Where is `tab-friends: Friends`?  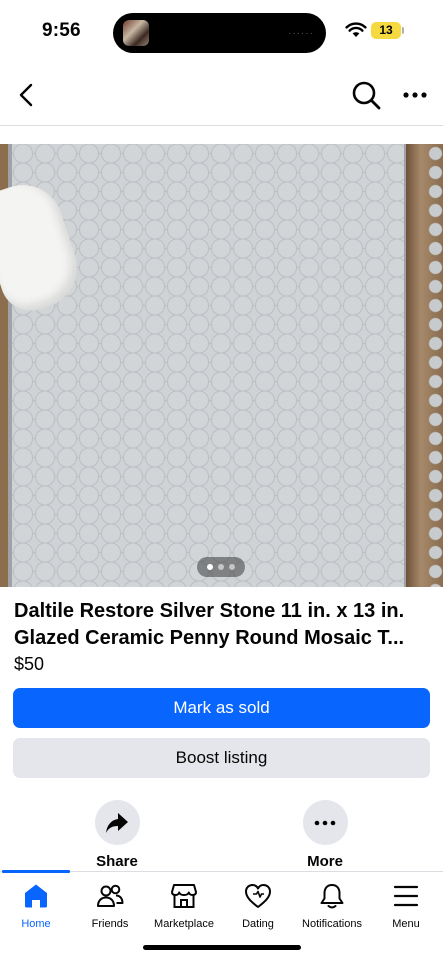 tab-friends: Friends is located at coordinates (110, 906).